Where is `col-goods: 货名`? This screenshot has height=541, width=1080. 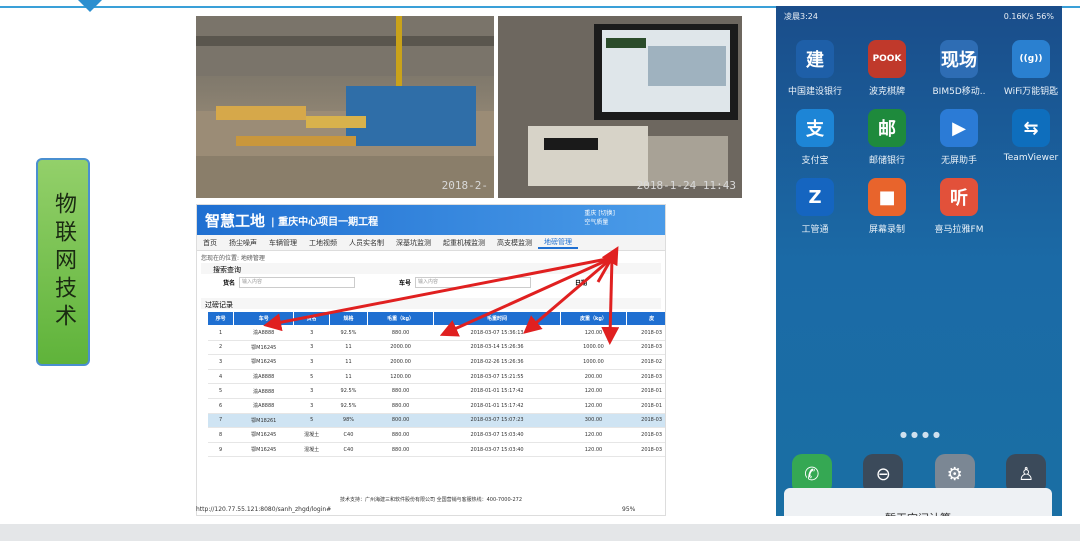 col-goods: 货名 is located at coordinates (312, 318).